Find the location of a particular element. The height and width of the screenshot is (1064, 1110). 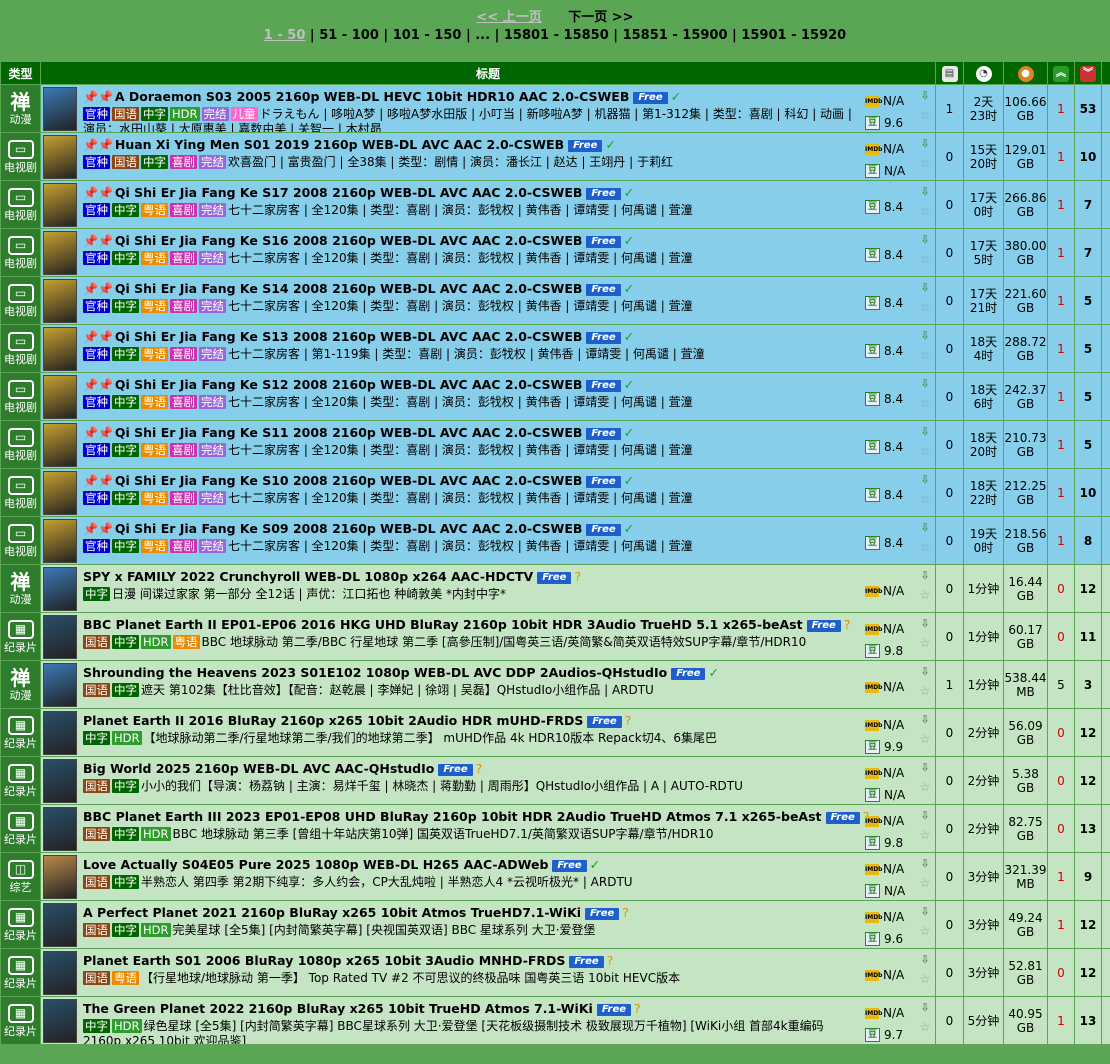

seeders-count: 5 is located at coordinates (1061, 684).